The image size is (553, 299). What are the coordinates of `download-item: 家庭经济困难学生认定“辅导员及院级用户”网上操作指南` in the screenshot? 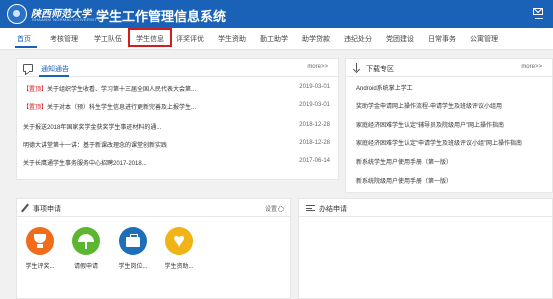 It's located at (430, 124).